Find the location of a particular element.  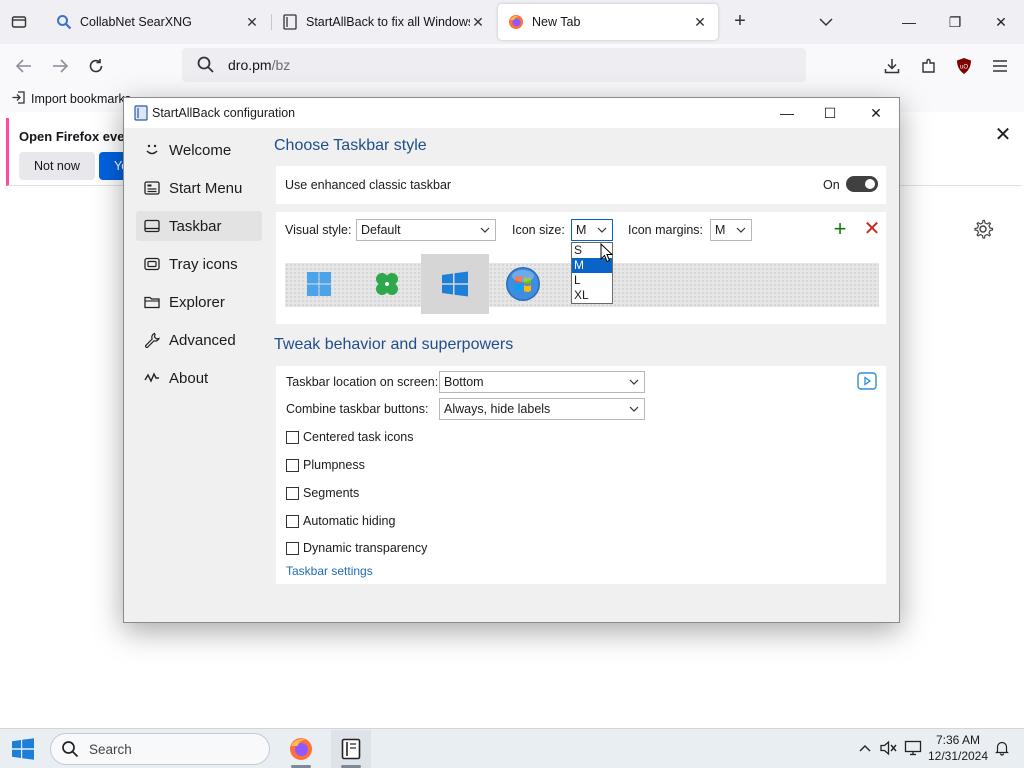

icon-size-select: M is located at coordinates (592, 230).